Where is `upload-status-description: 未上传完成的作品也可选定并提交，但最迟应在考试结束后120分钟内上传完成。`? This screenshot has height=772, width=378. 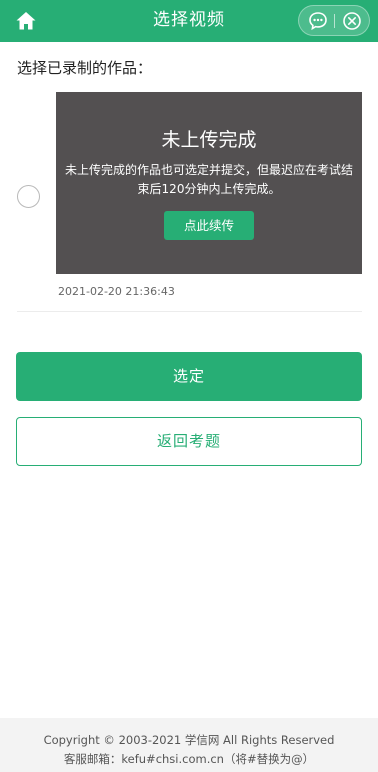 upload-status-description: 未上传完成的作品也可选定并提交，但最迟应在考试结束后120分钟内上传完成。 is located at coordinates (208, 179).